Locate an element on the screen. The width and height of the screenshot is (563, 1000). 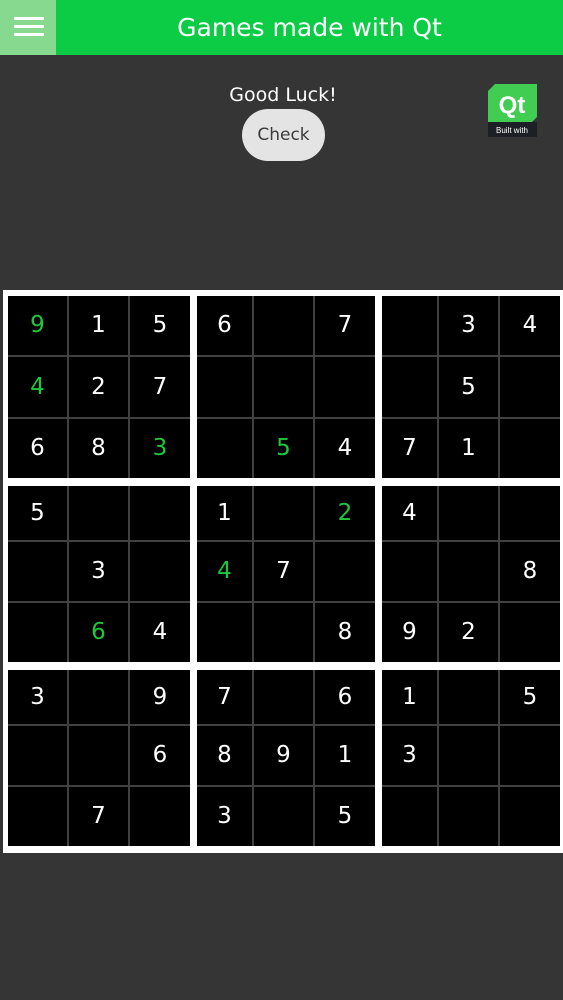
hamburger-menu-icon is located at coordinates (29, 18).